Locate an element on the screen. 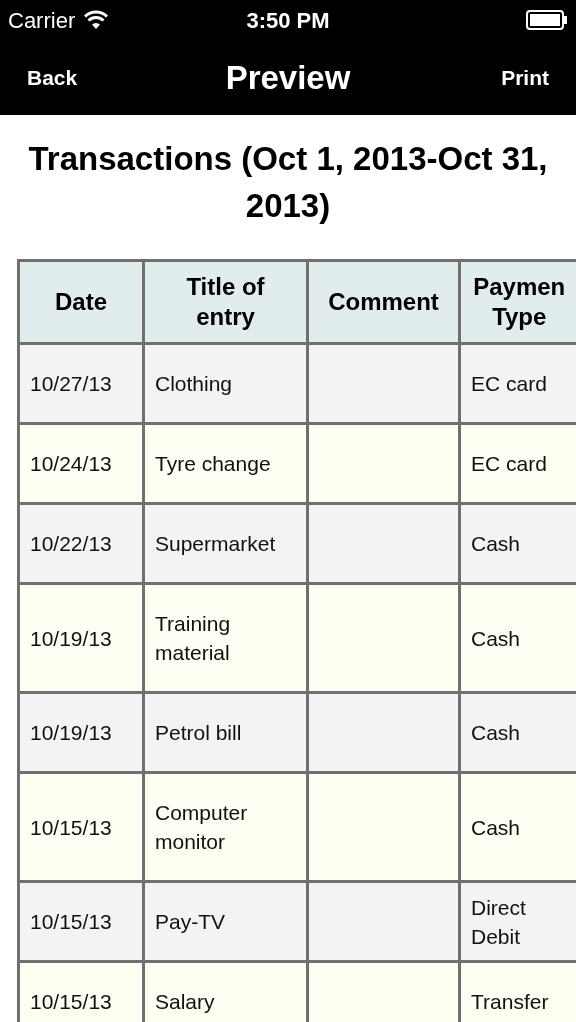 Image resolution: width=576 pixels, height=1022 pixels. page-heading: Transactions (Oct 1, 2013-Oct 31, 2013) is located at coordinates (288, 182).